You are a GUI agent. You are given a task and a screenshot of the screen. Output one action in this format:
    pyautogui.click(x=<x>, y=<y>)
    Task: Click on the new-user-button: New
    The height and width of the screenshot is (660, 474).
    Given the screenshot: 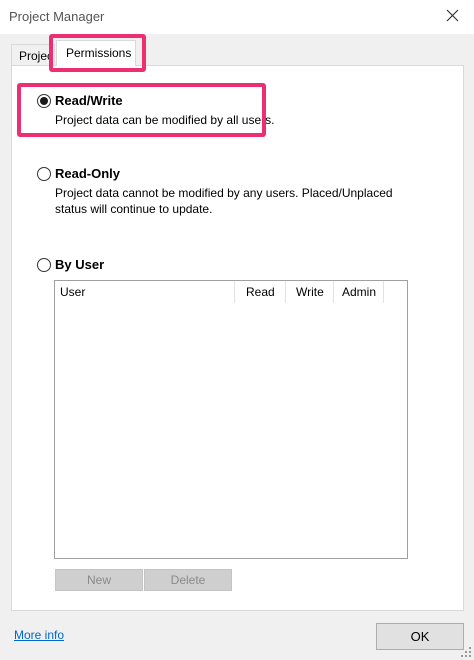 What is the action you would take?
    pyautogui.click(x=99, y=580)
    